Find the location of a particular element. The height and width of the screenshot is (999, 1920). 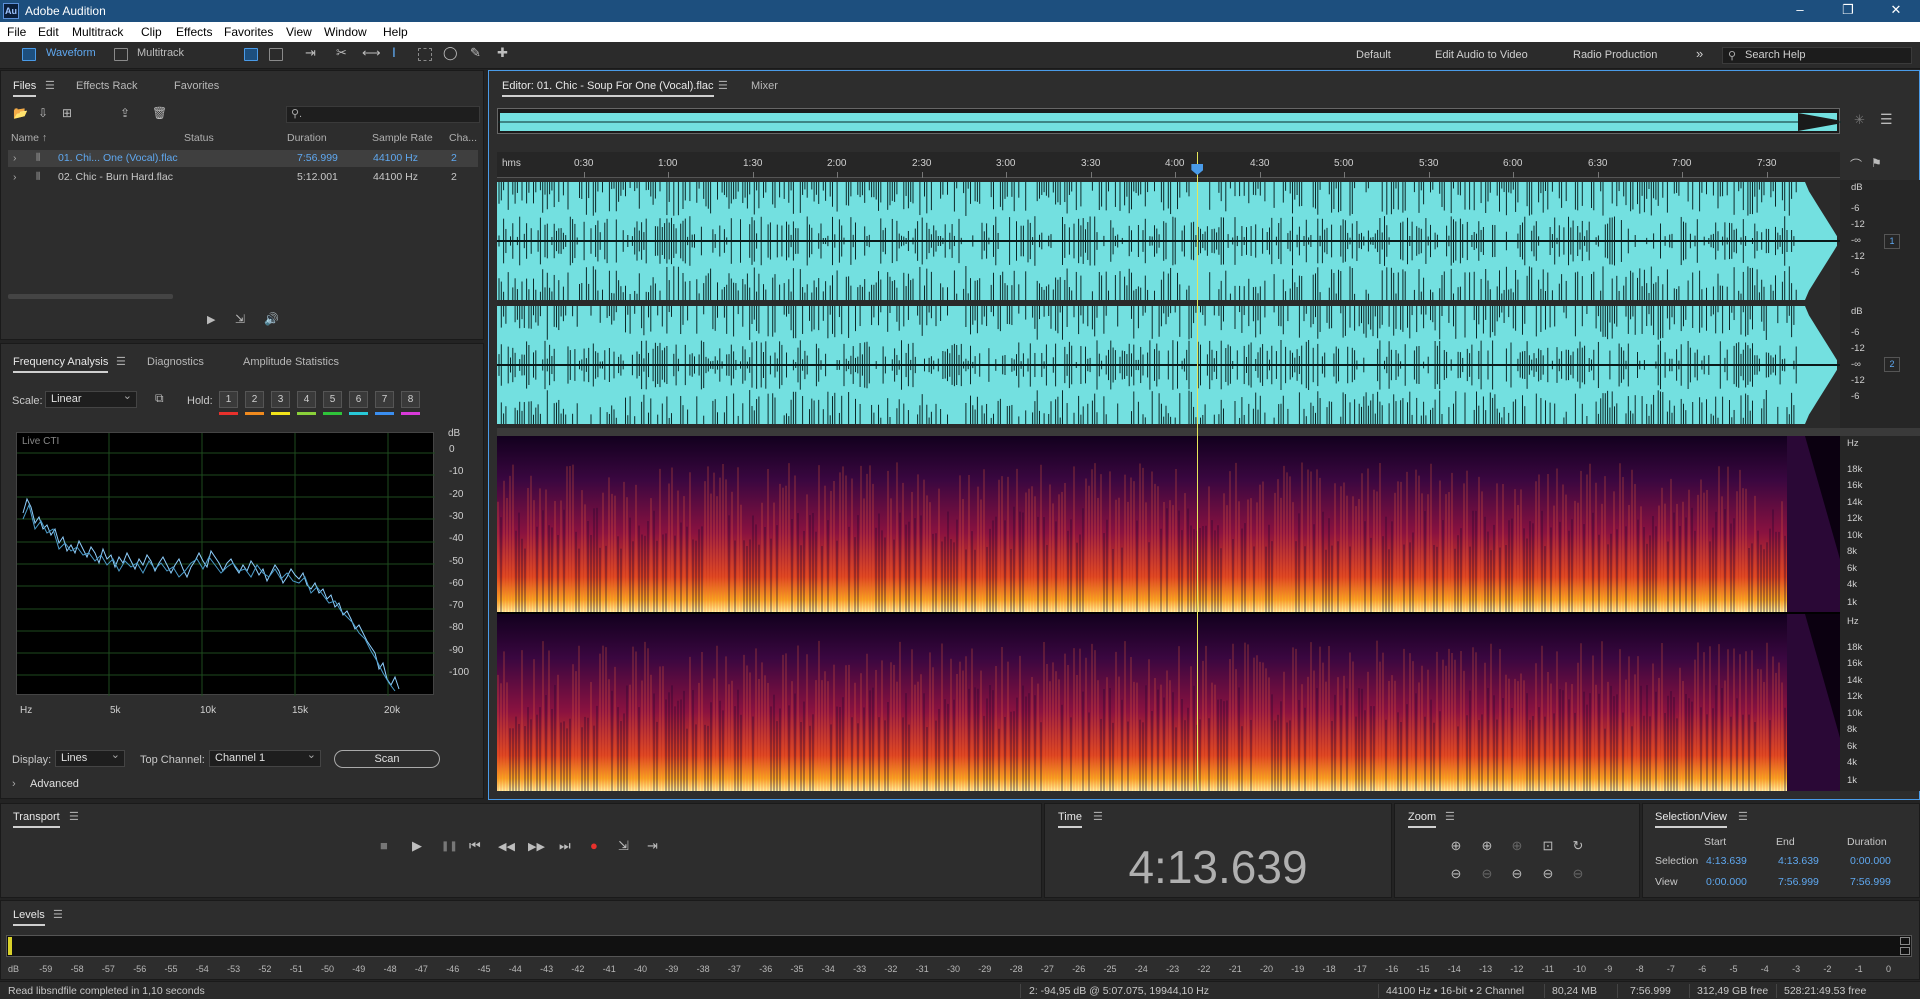

editor-panel-menu-icon: ☰ is located at coordinates (723, 85).